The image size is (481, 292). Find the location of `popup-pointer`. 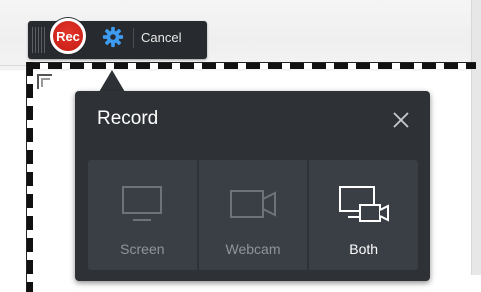

popup-pointer is located at coordinates (112, 81).